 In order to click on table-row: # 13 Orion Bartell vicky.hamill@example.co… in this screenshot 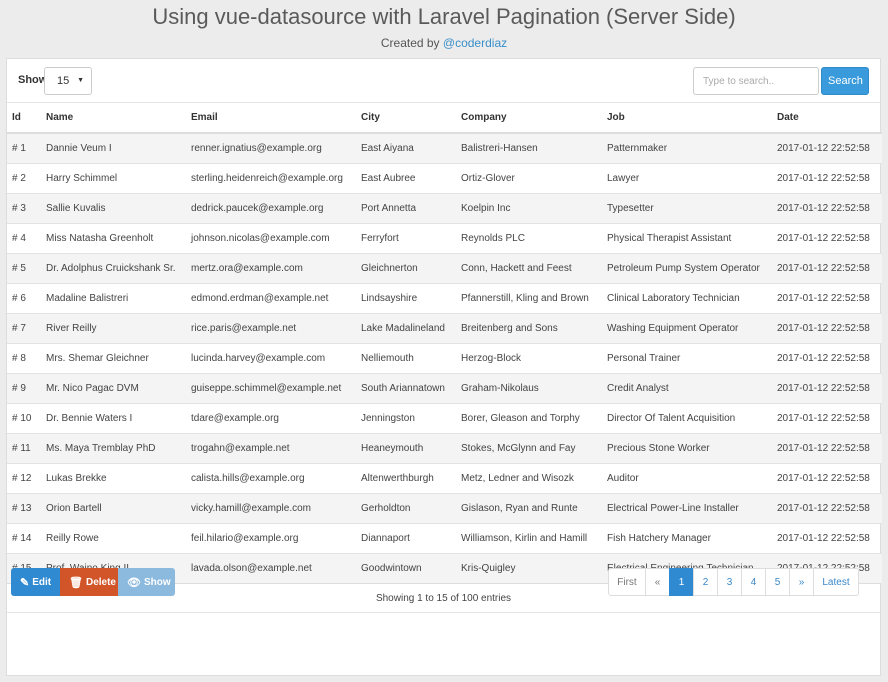, I will do `click(444, 507)`.